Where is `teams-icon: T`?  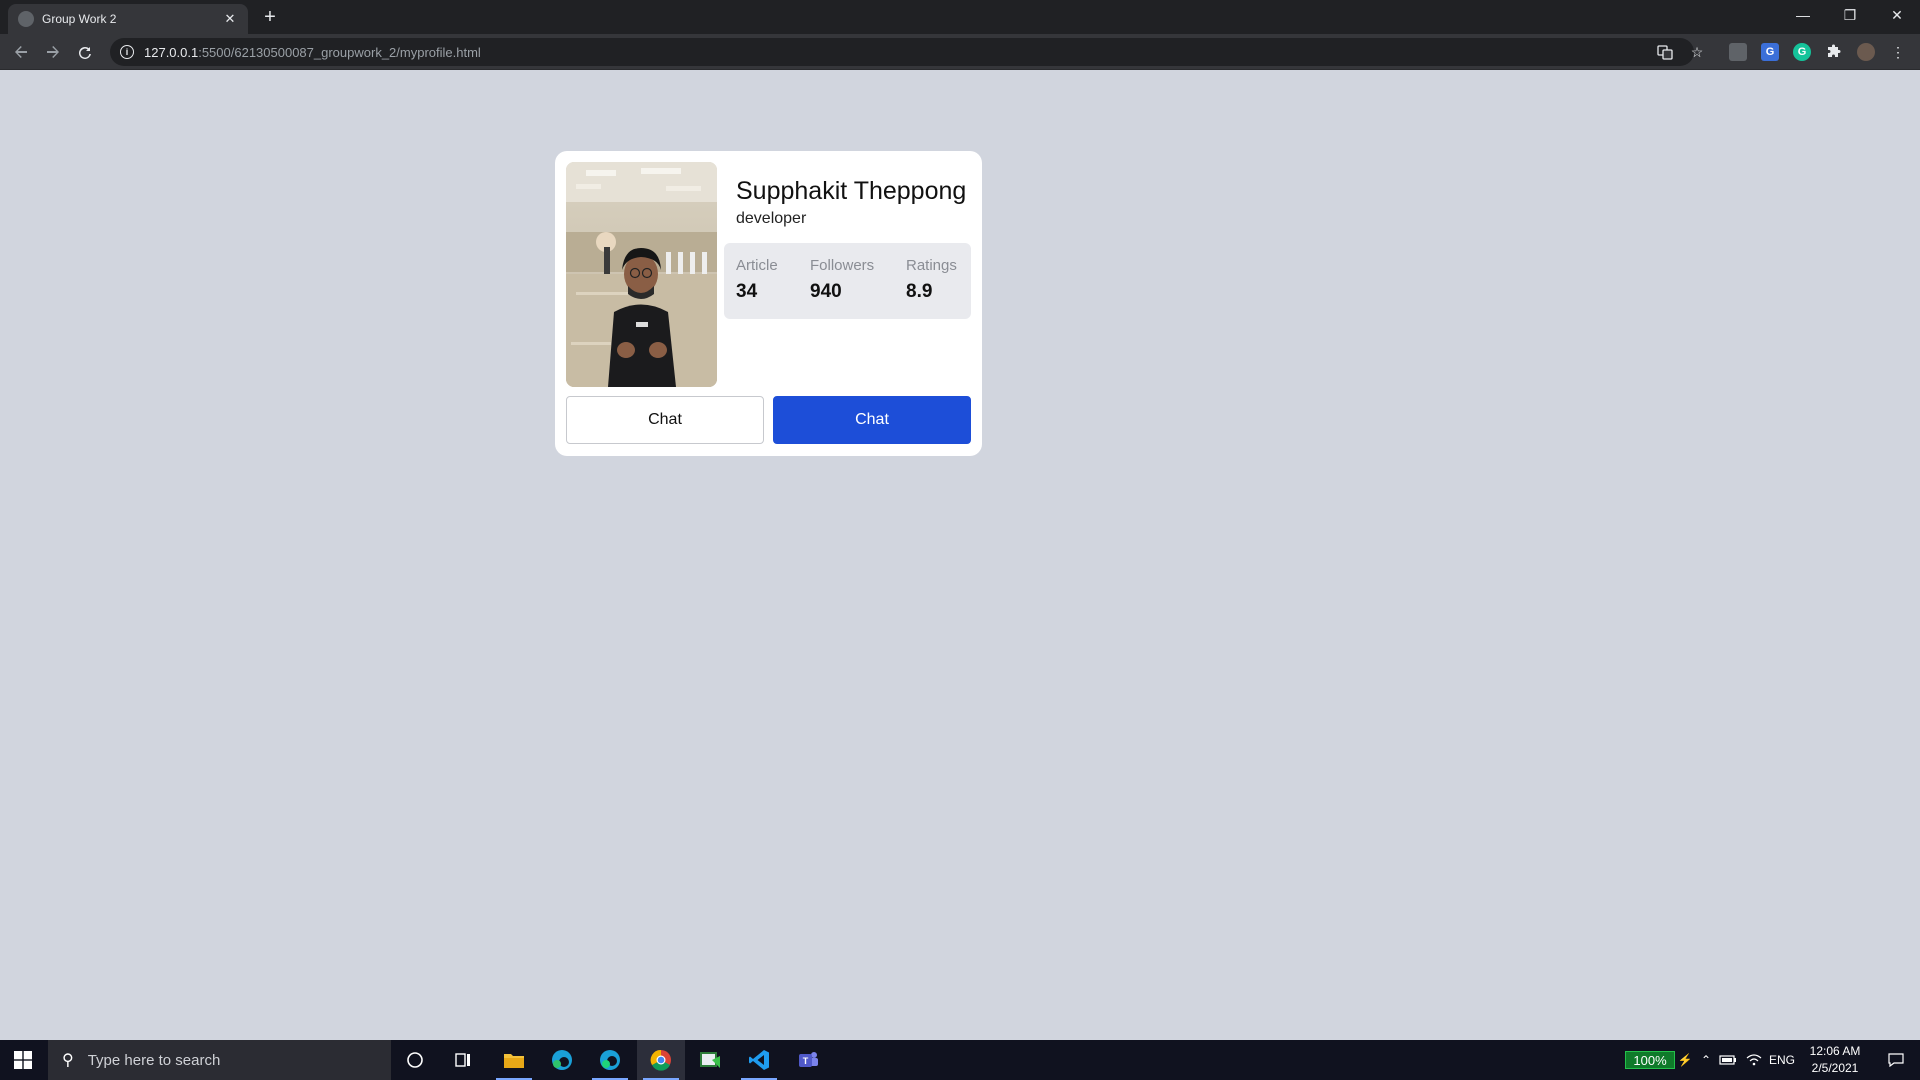
teams-icon: T is located at coordinates (808, 1059).